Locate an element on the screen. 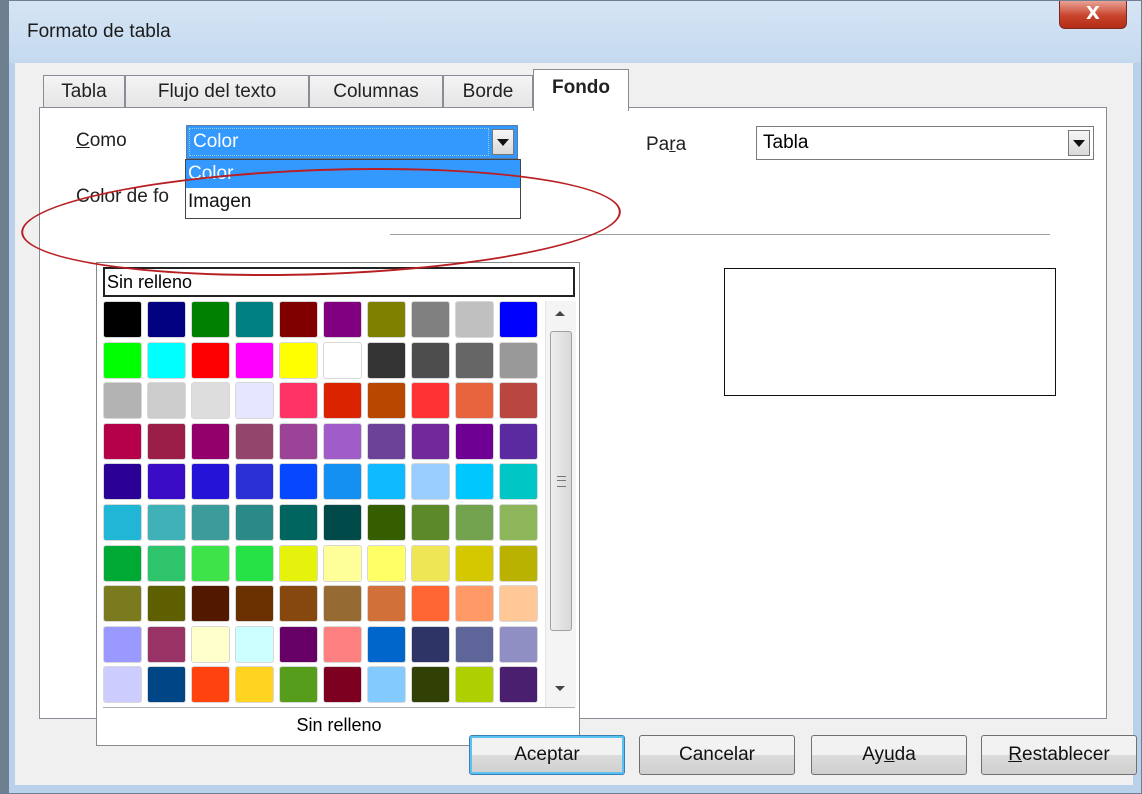 The width and height of the screenshot is (1142, 794). como-option-color: Color is located at coordinates (353, 174).